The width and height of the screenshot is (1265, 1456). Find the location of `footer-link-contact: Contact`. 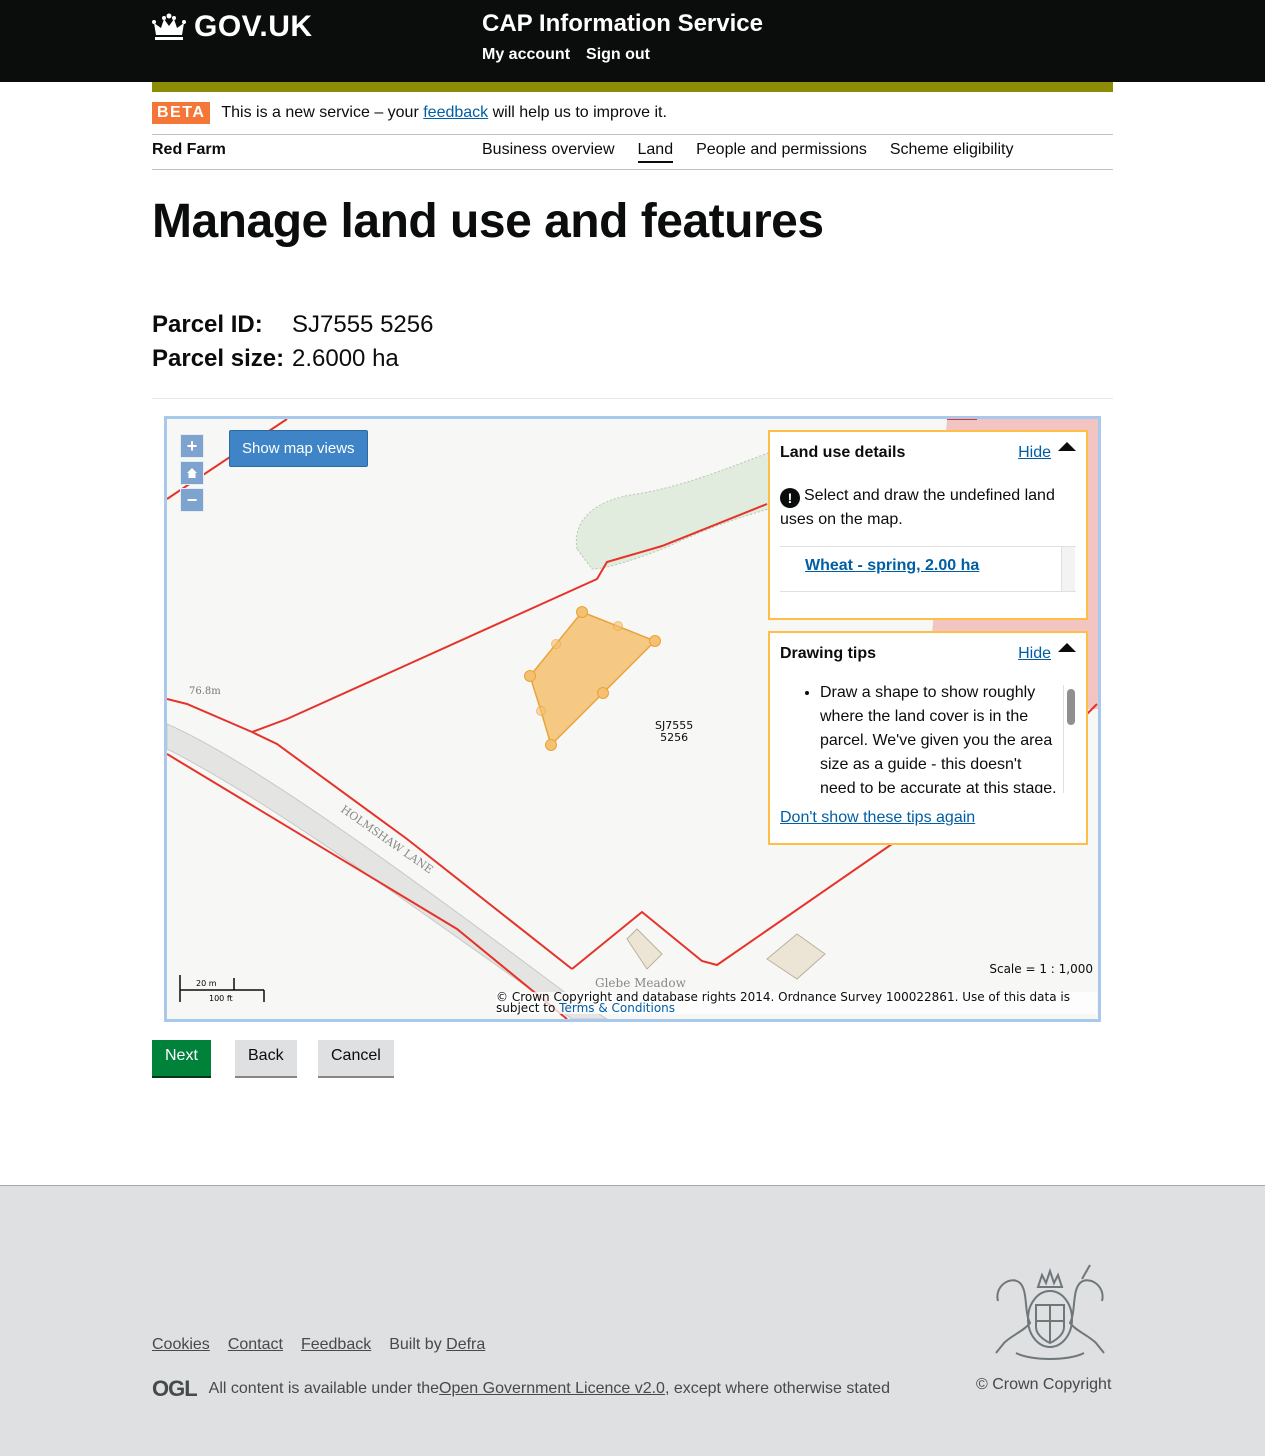

footer-link-contact: Contact is located at coordinates (255, 1345).